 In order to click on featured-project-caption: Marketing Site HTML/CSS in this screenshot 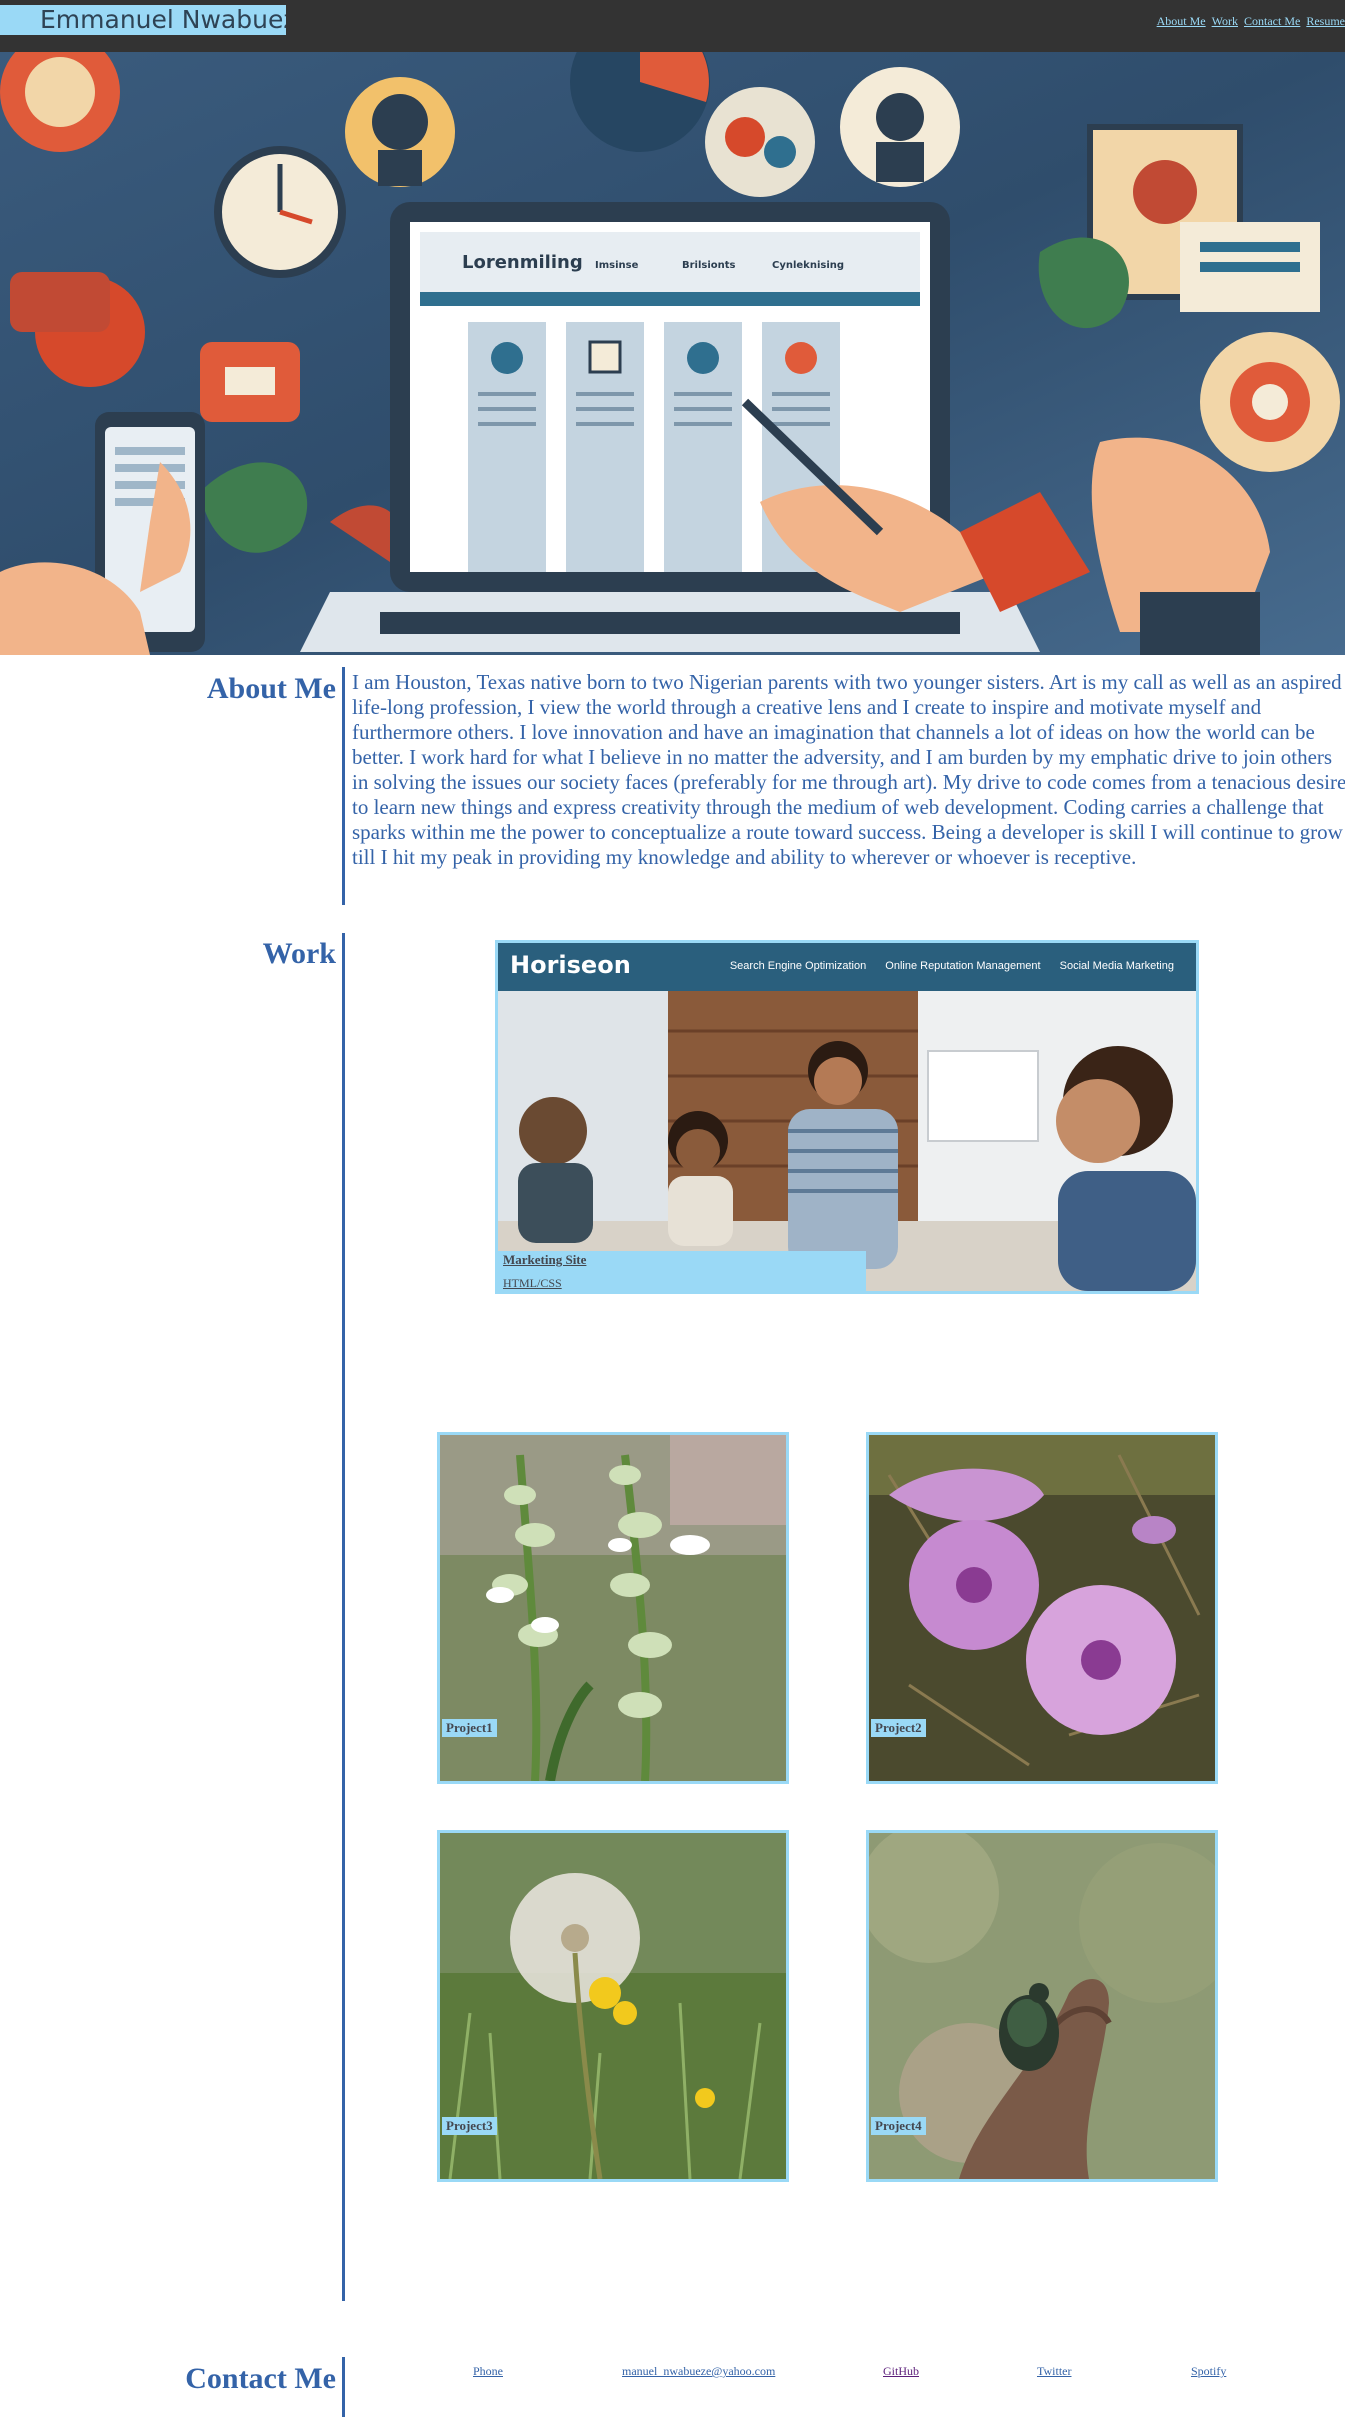, I will do `click(682, 1271)`.